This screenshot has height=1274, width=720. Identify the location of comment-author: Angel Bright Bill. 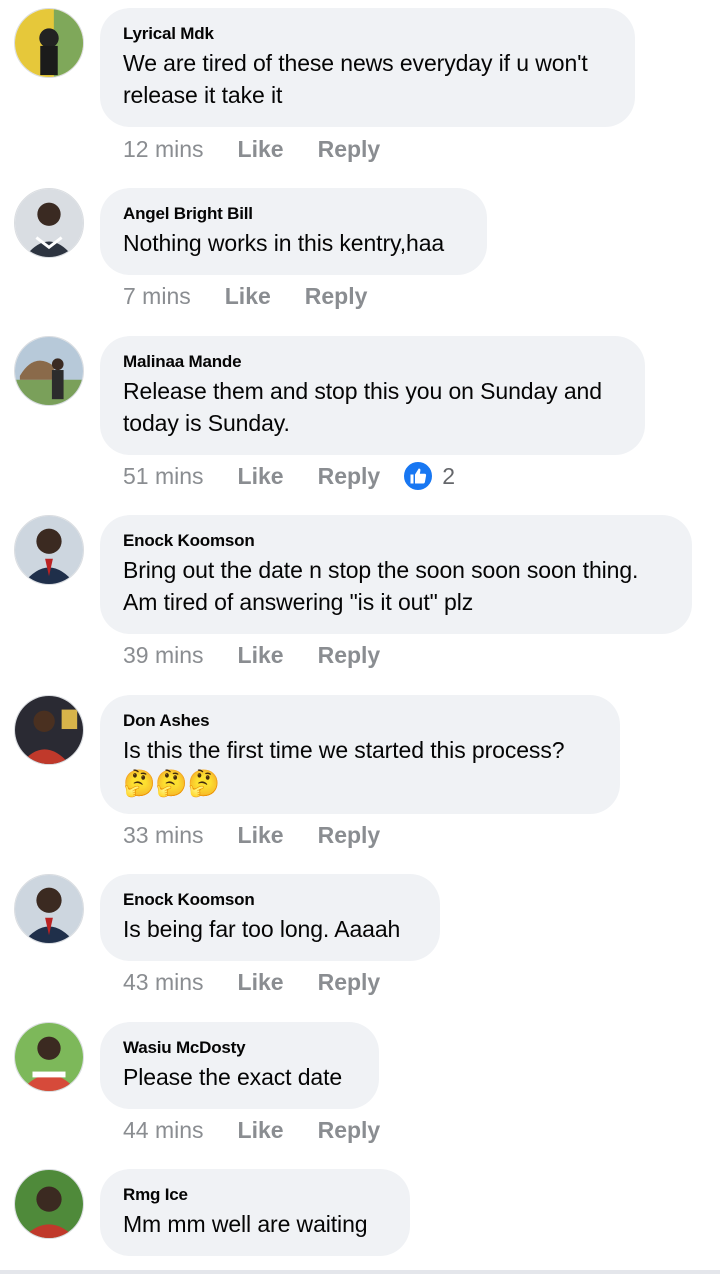
(293, 214).